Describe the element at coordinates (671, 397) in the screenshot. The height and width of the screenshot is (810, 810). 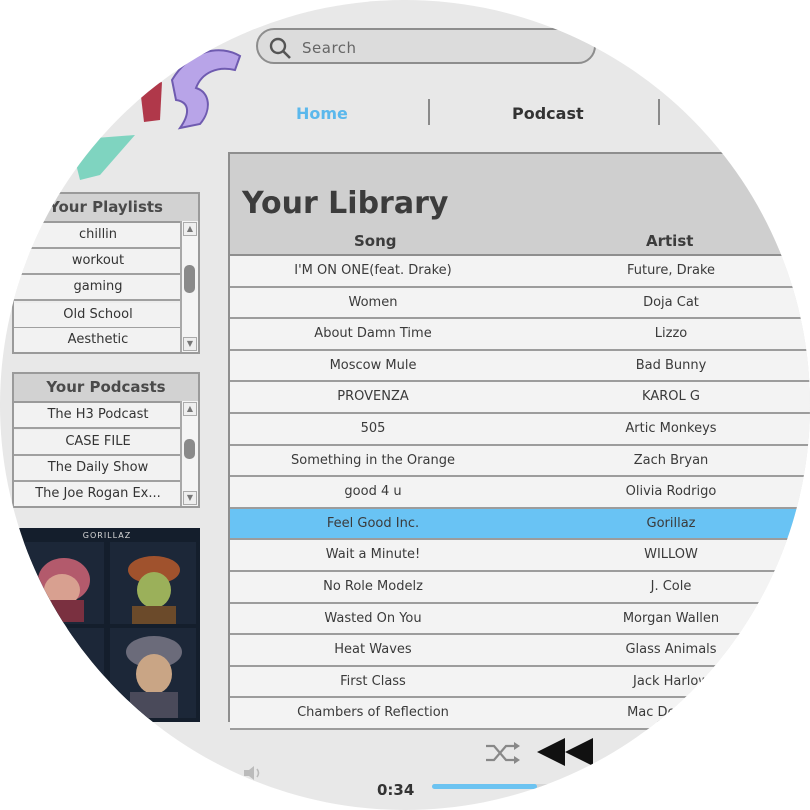
I see `artist-cell: KAROL G` at that location.